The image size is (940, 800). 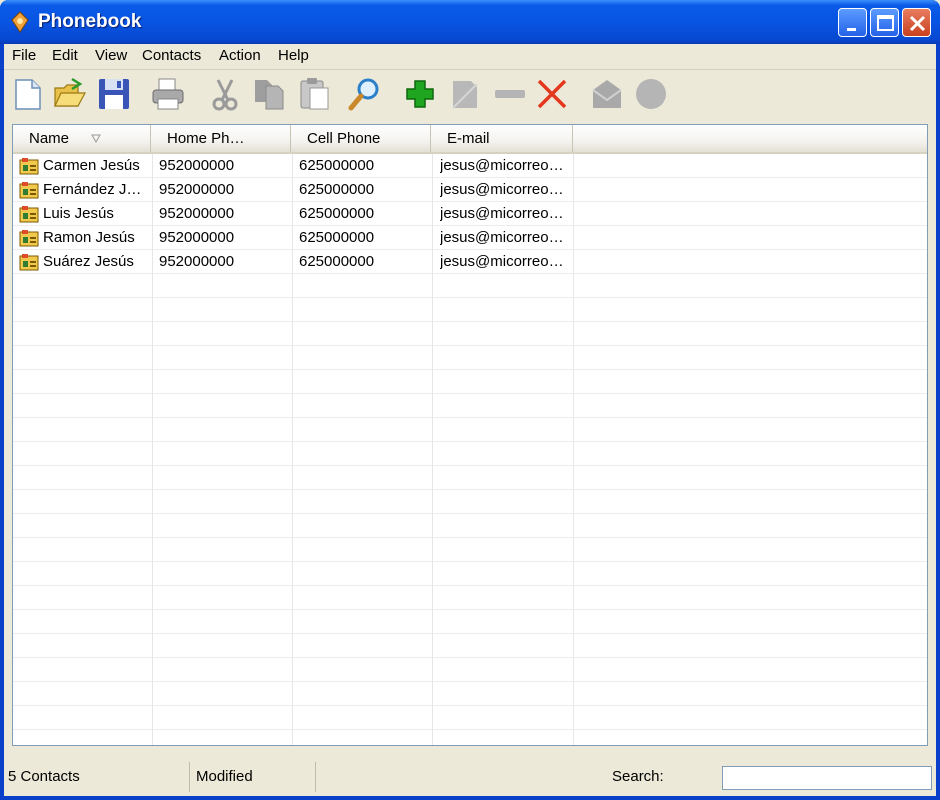 I want to click on open-button, so click(x=70, y=94).